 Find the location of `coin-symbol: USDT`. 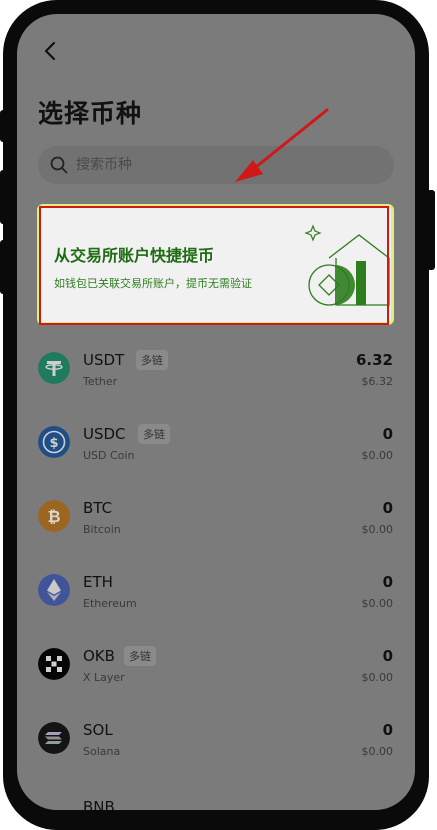

coin-symbol: USDT is located at coordinates (104, 360).